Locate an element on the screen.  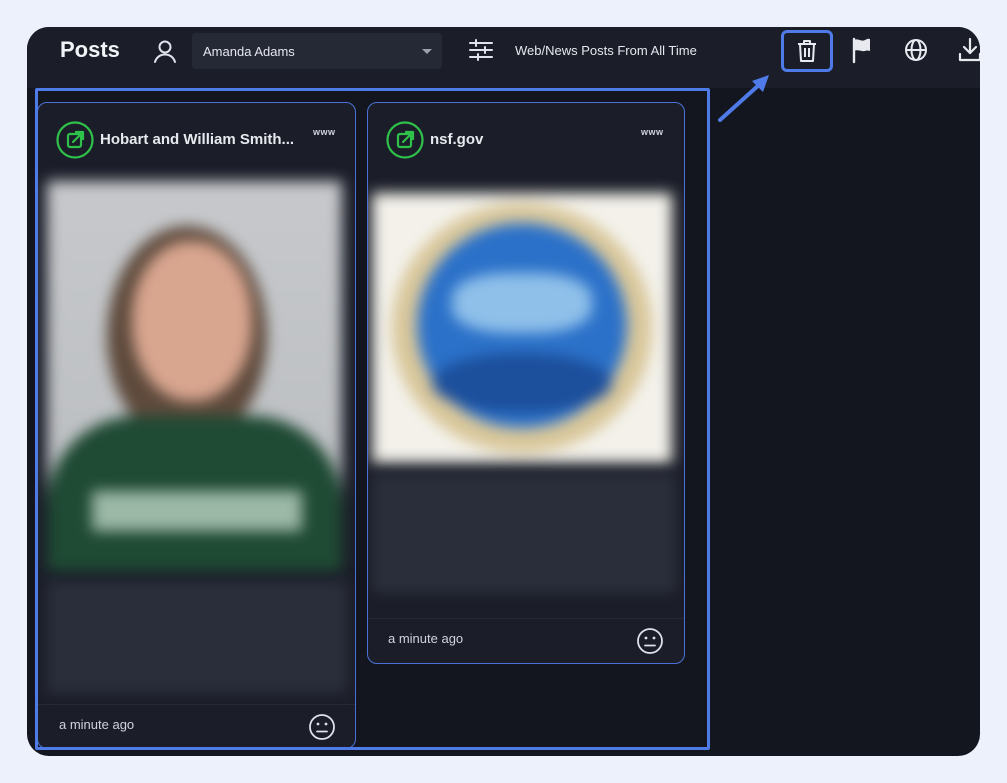
trash-icon is located at coordinates (807, 51).